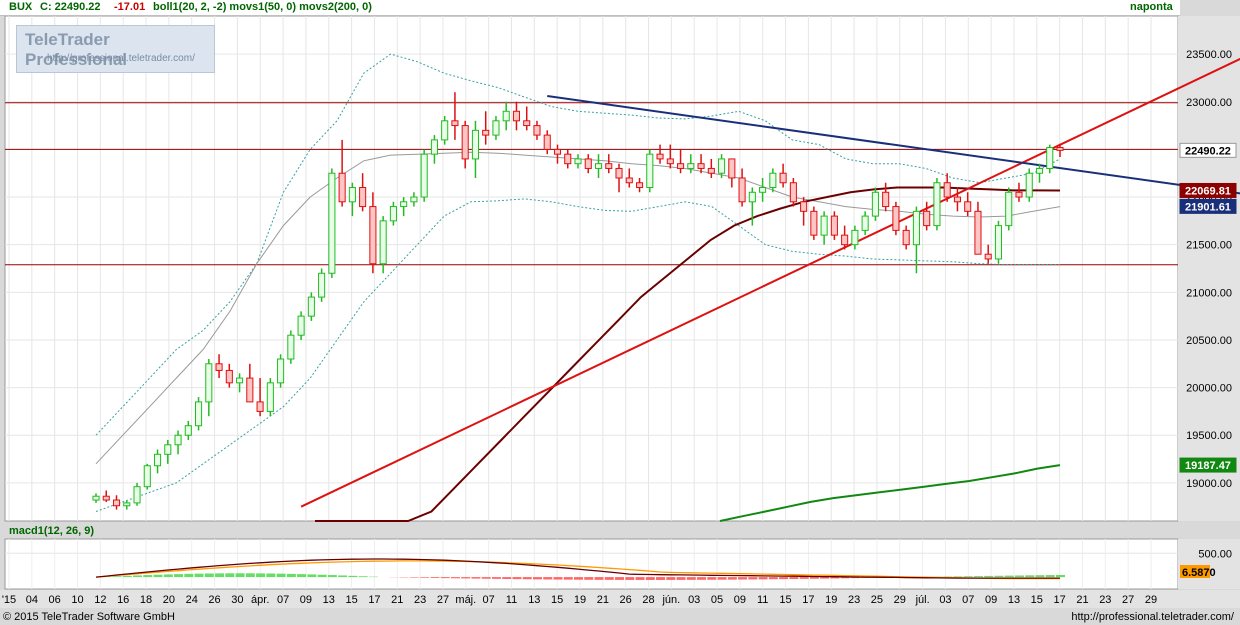 Image resolution: width=1240 pixels, height=625 pixels. Describe the element at coordinates (900, 600) in the screenshot. I see `x-tick-label: 29` at that location.